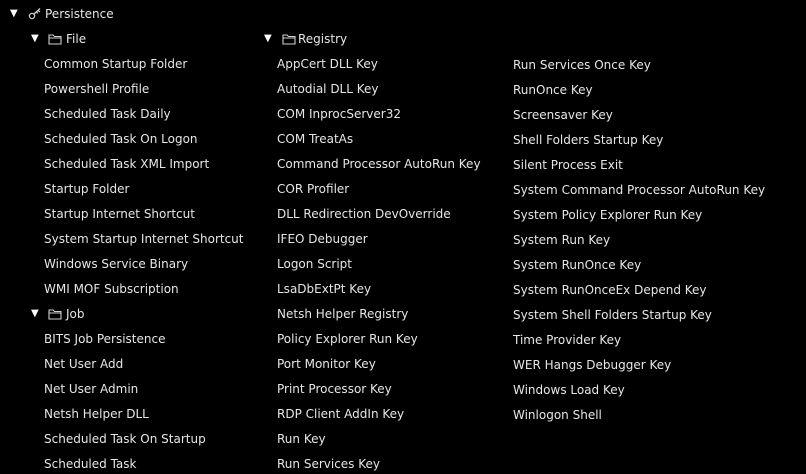 The width and height of the screenshot is (806, 474). What do you see at coordinates (607, 215) in the screenshot?
I see `tree-item: System Policy Explorer Run Key` at bounding box center [607, 215].